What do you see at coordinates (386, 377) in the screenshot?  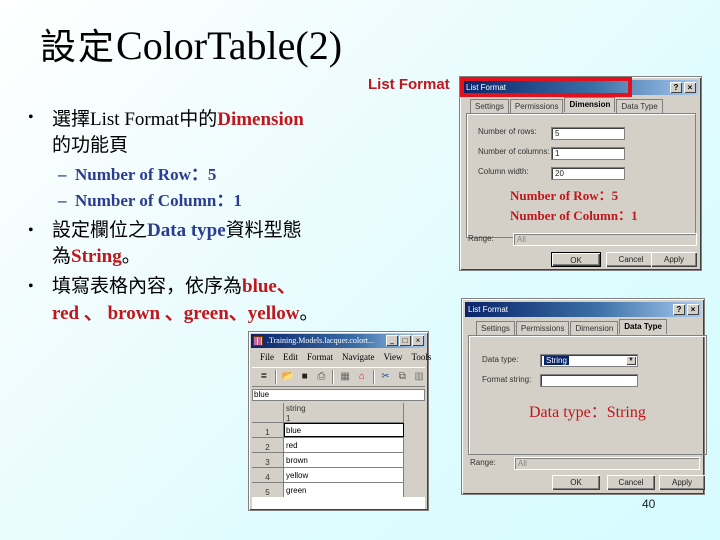 I see `cut-icon: ✂` at bounding box center [386, 377].